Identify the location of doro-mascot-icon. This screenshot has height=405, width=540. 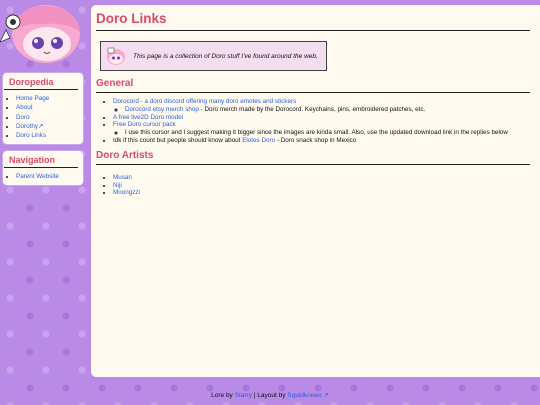
(40, 34).